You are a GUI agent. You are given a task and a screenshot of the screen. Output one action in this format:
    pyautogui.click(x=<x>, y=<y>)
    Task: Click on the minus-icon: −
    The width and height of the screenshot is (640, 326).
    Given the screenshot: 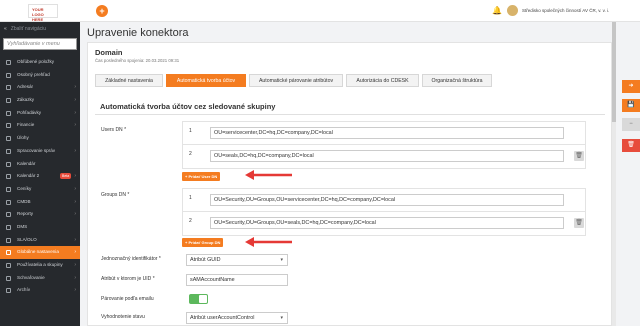 What is the action you would take?
    pyautogui.click(x=631, y=124)
    